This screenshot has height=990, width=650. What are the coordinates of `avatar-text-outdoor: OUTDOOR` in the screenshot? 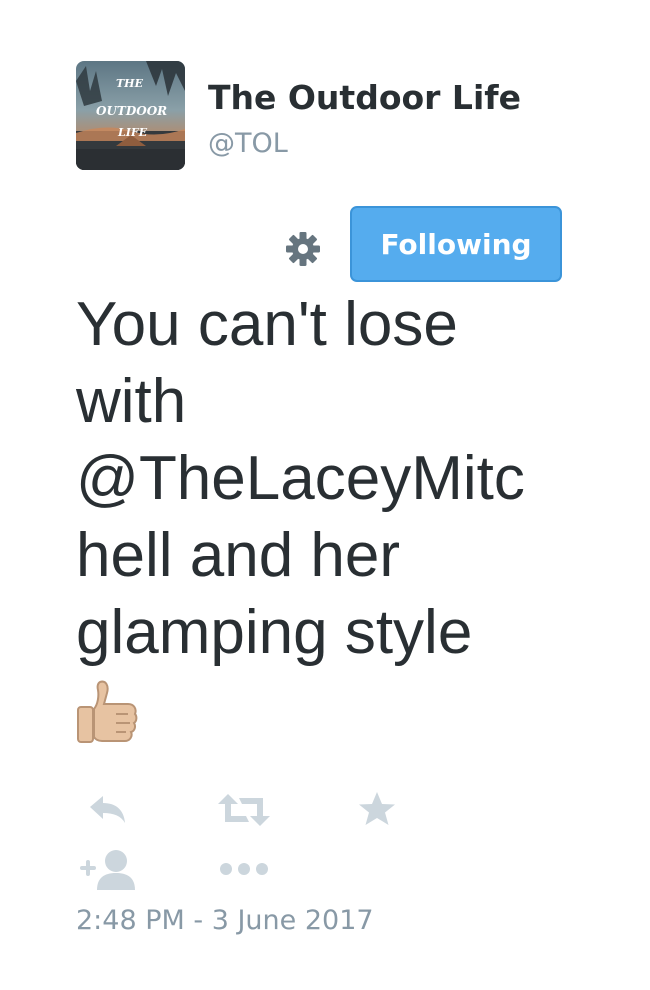 It's located at (131, 111).